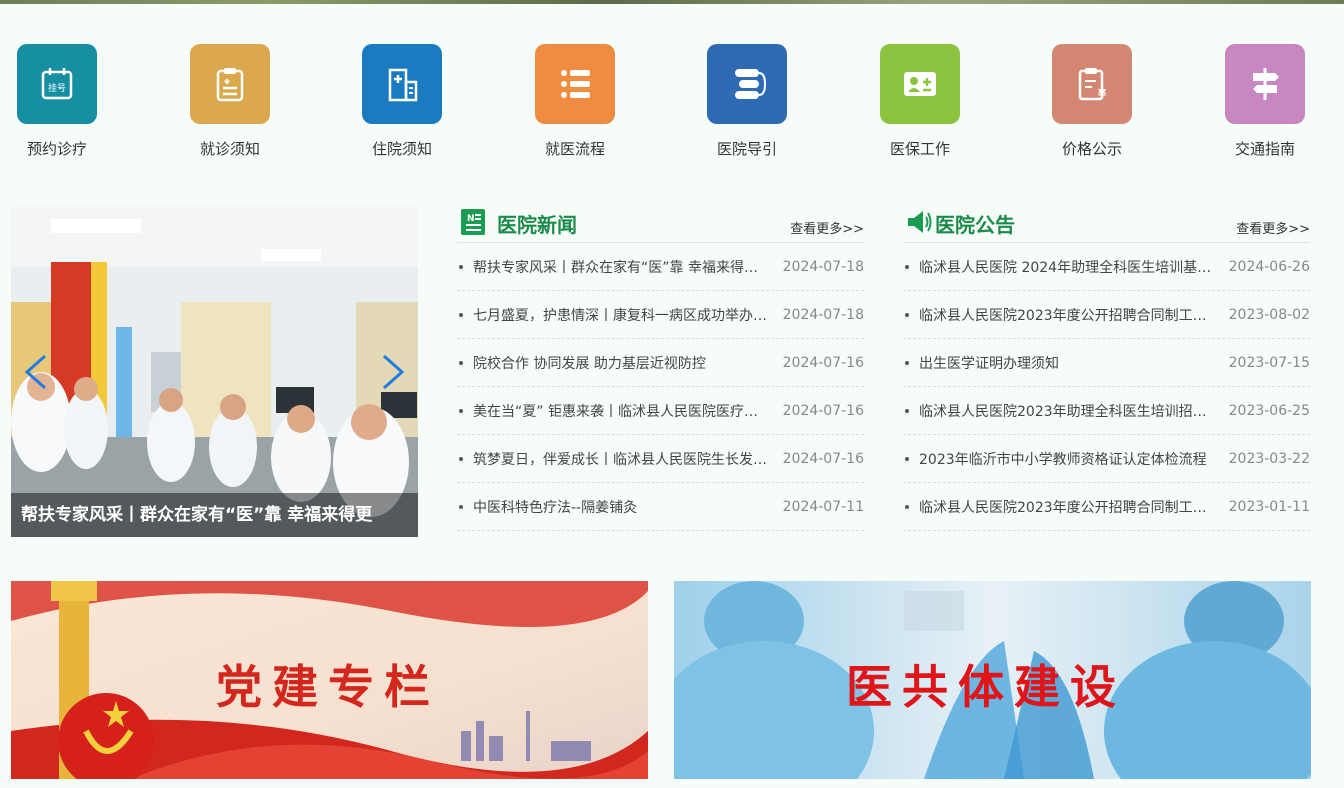 The image size is (1344, 788). Describe the element at coordinates (537, 225) in the screenshot. I see `news-title: 医院新闻` at that location.